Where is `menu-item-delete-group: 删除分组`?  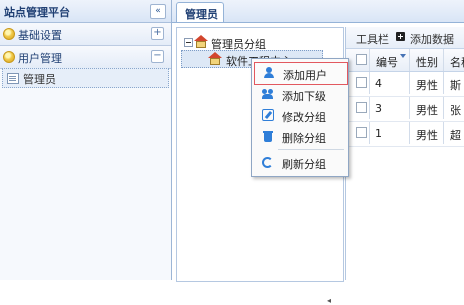 menu-item-delete-group: 删除分组 is located at coordinates (300, 136).